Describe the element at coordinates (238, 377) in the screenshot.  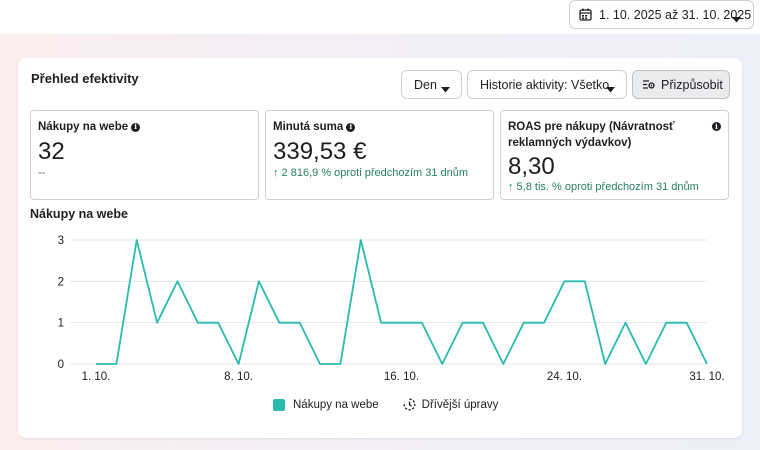
I see `x-tick-label: 8. 10.` at that location.